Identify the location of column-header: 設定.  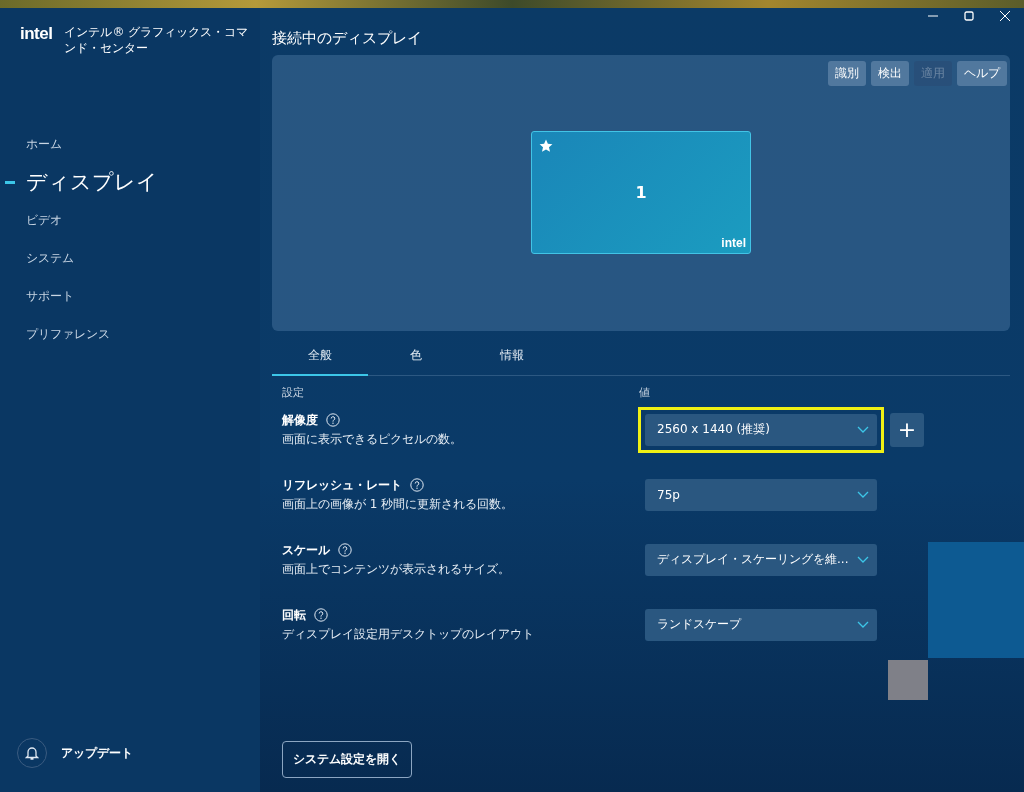
(293, 392).